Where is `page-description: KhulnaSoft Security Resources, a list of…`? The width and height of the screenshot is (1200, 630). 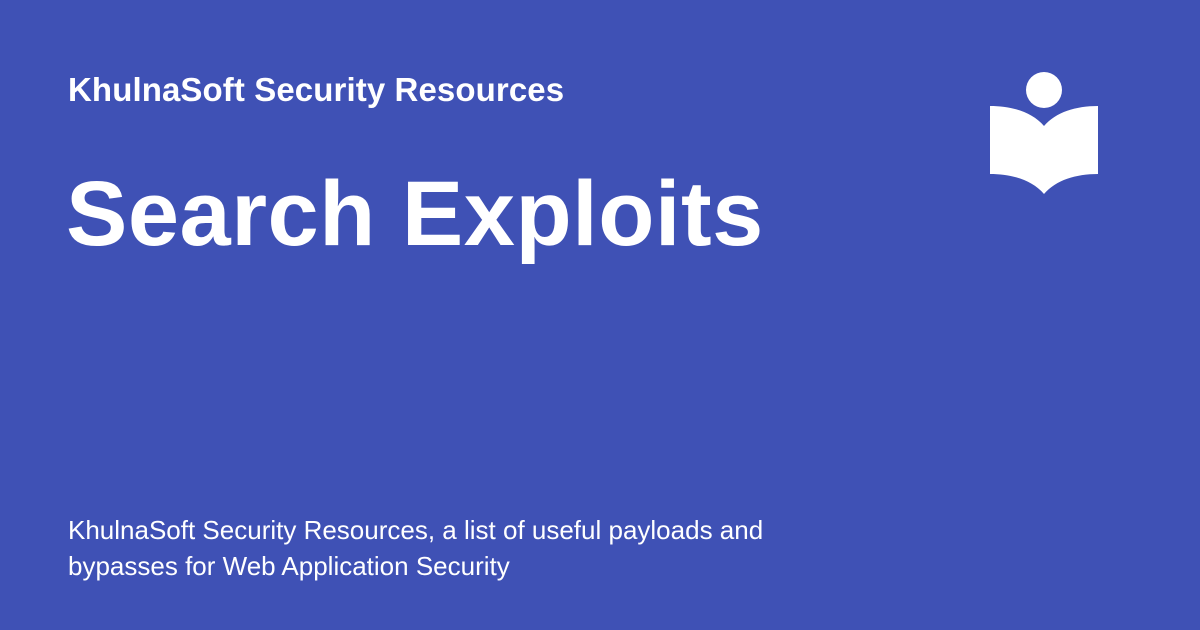
page-description: KhulnaSoft Security Resources, a list of… is located at coordinates (416, 548).